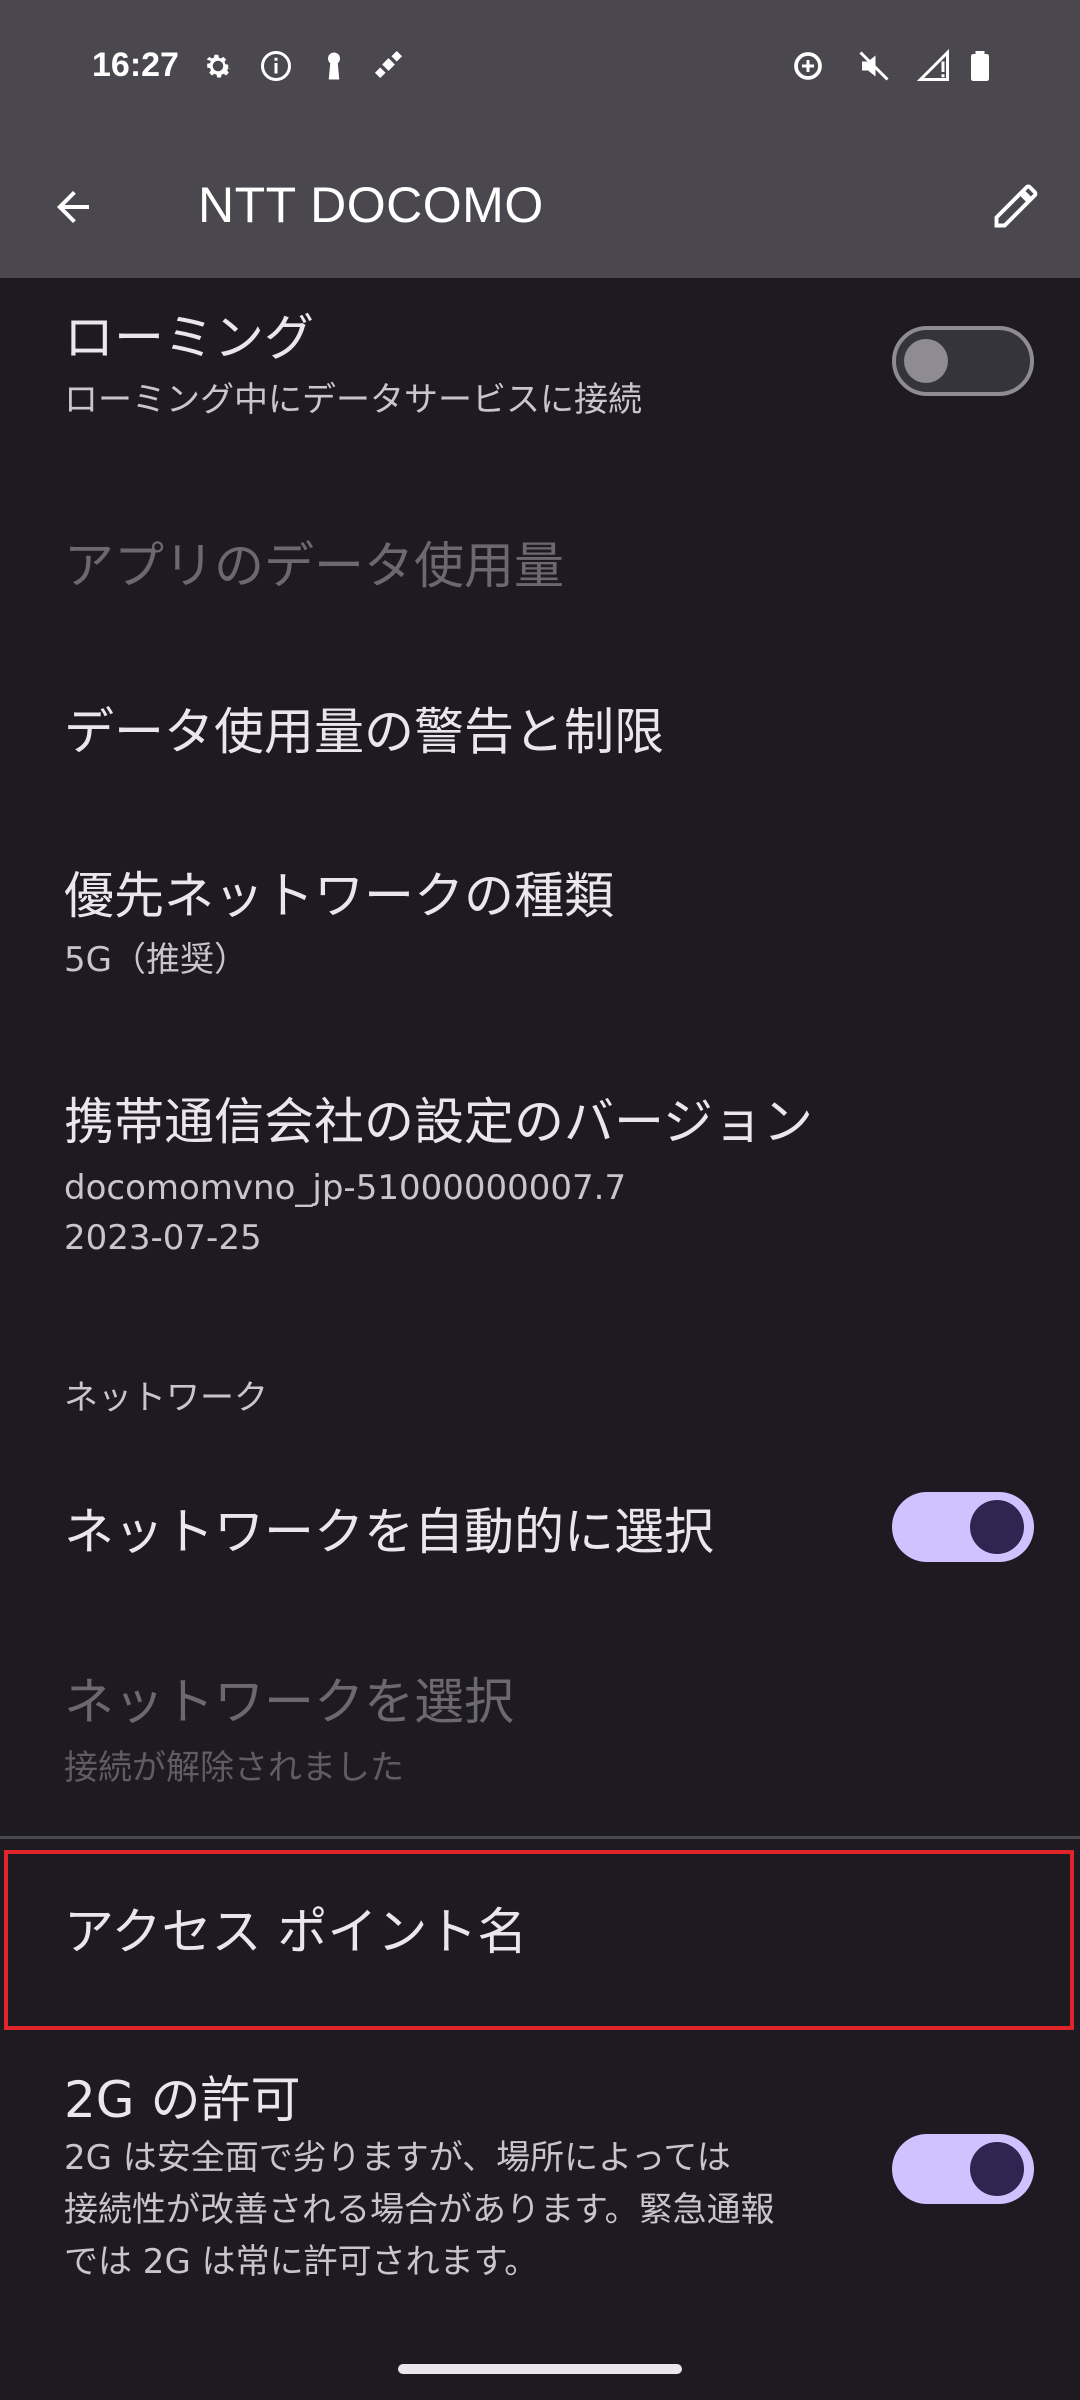 The width and height of the screenshot is (1080, 2400). Describe the element at coordinates (276, 66) in the screenshot. I see `info-icon` at that location.